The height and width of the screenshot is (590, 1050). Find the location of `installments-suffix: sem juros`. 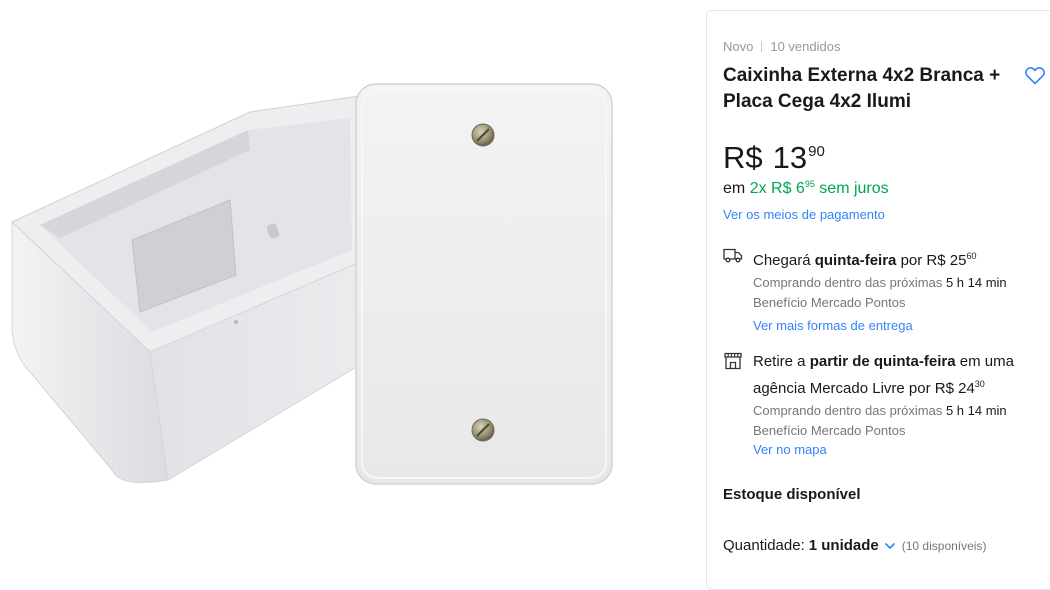

installments-suffix: sem juros is located at coordinates (854, 188).